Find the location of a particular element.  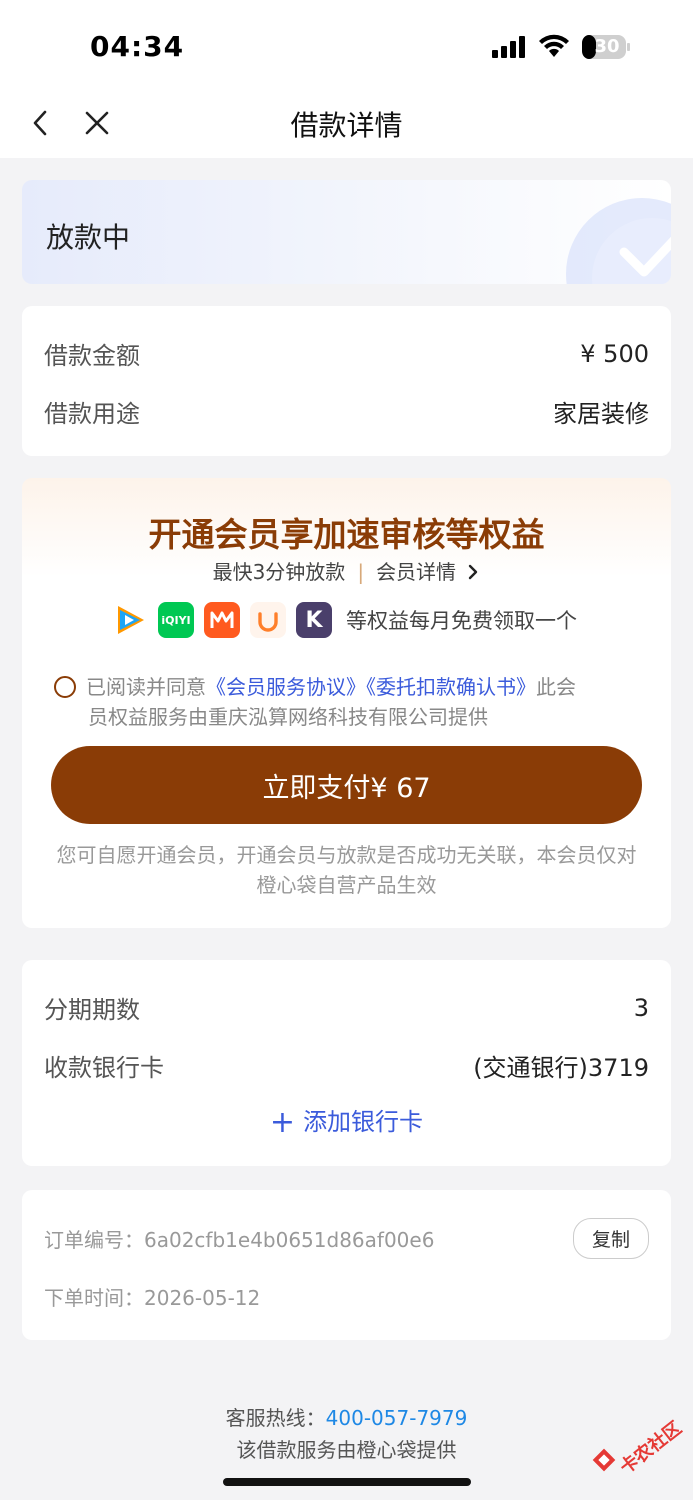

add-bank-card-button: + 添加银行卡 is located at coordinates (346, 1121).